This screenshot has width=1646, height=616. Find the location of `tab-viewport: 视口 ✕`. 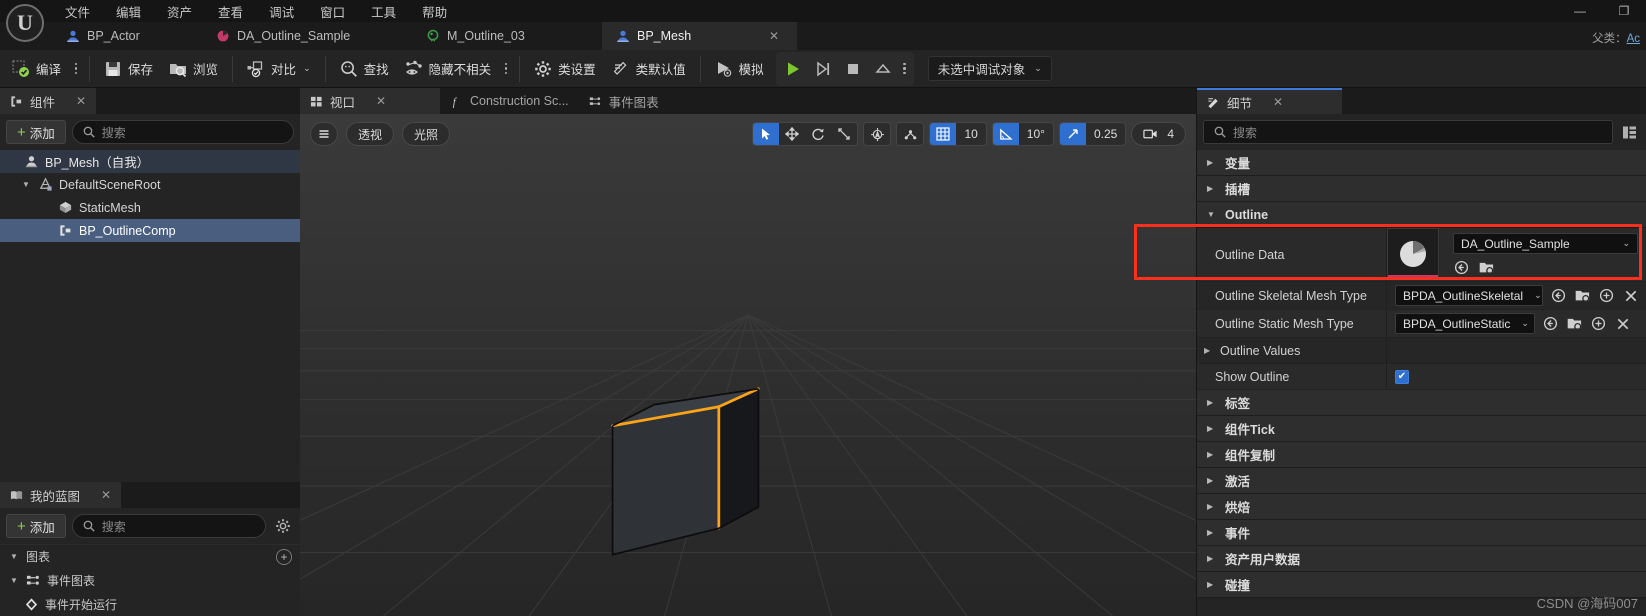

tab-viewport: 视口 ✕ is located at coordinates (370, 101).